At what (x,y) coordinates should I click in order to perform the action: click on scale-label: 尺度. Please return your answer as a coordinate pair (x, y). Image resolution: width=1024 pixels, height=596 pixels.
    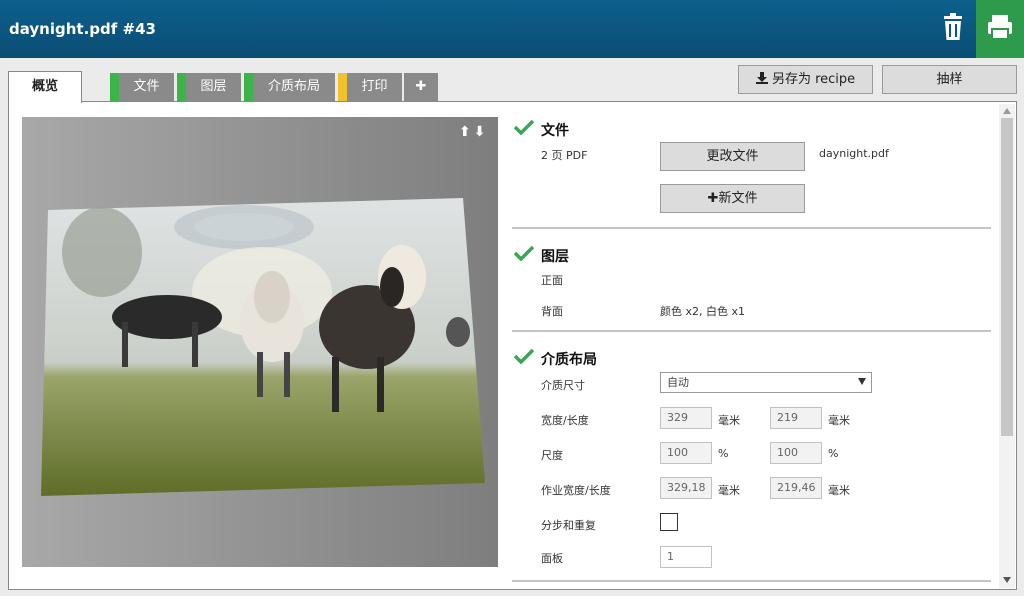
    Looking at the image, I should click on (552, 455).